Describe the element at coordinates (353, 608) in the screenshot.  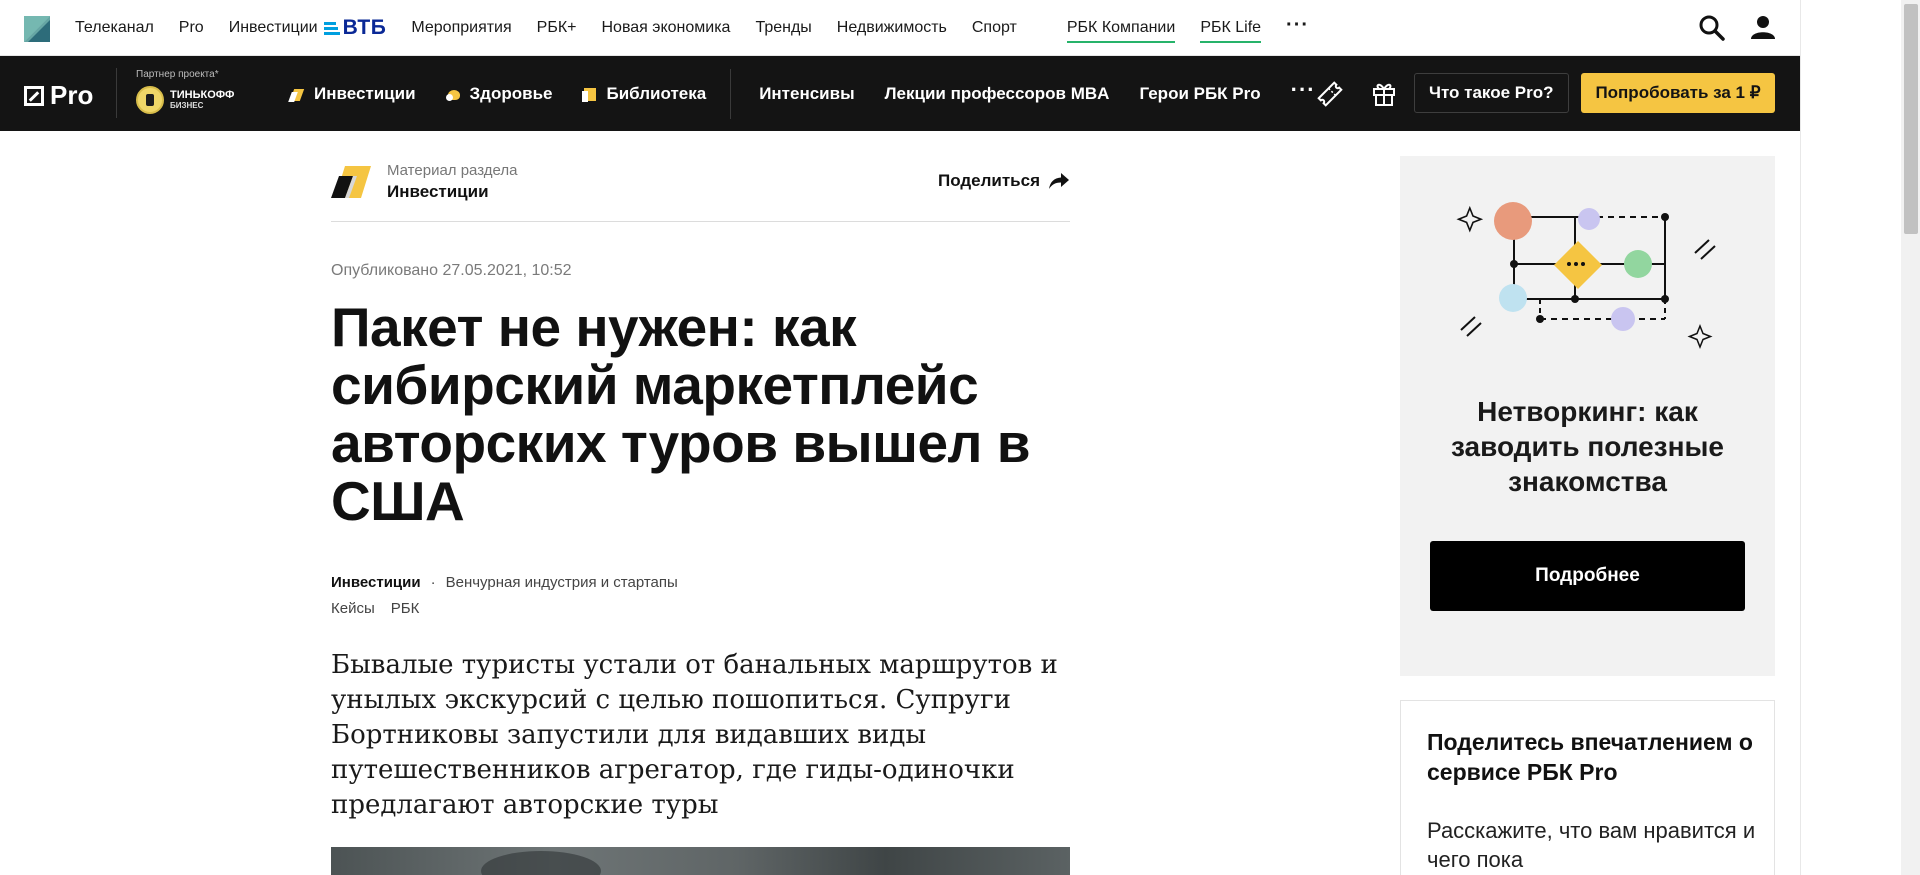
I see `tag-cases: Кейсы` at that location.